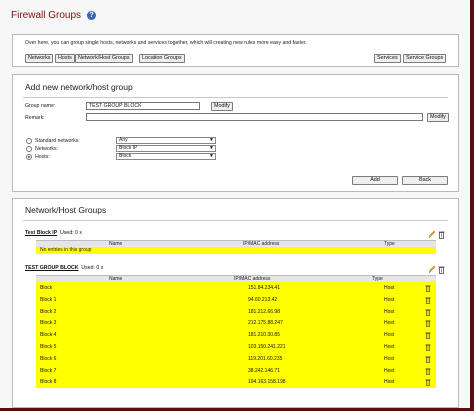  Describe the element at coordinates (57, 141) in the screenshot. I see `standard-networks-label: Standard networks:` at that location.